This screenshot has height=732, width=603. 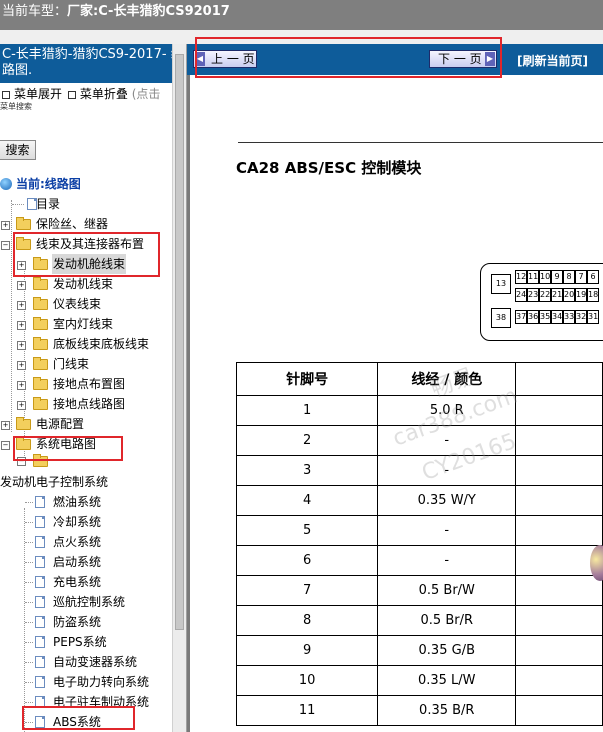 What do you see at coordinates (77, 502) in the screenshot?
I see `tree-label: 燃油系统` at bounding box center [77, 502].